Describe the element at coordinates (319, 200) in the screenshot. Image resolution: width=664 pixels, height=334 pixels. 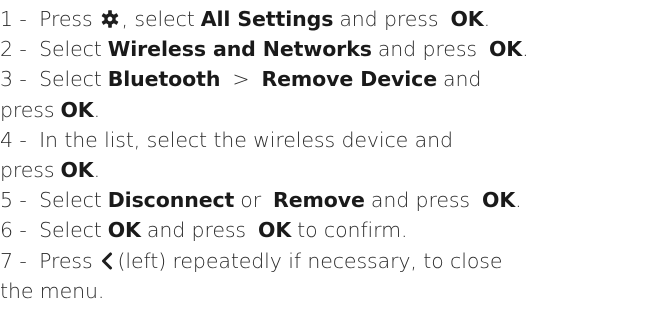
I see `menu-term-remove: Remove` at that location.